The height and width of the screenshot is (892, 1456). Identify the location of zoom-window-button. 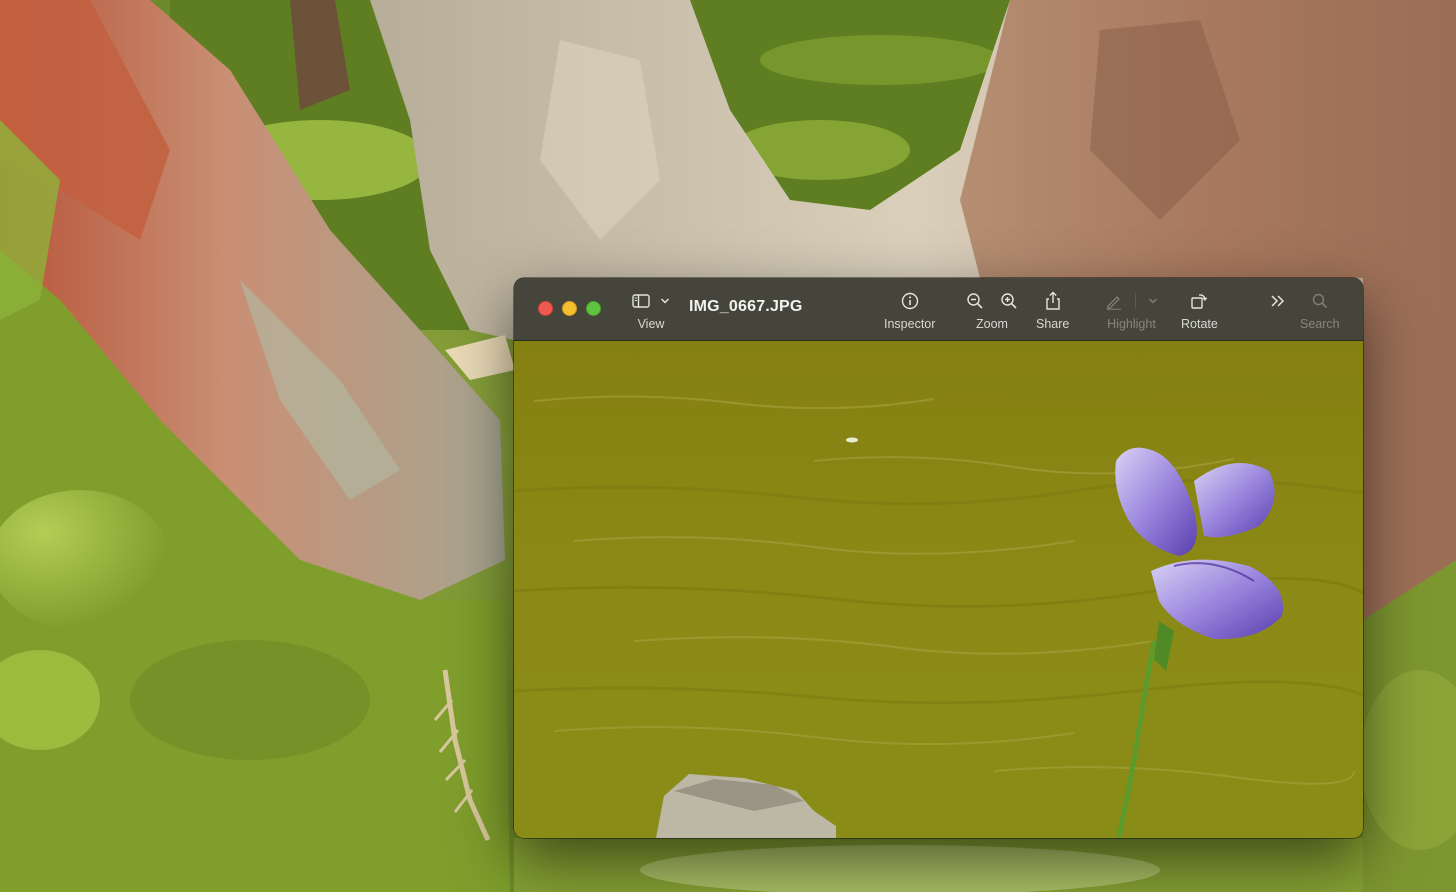
(593, 308).